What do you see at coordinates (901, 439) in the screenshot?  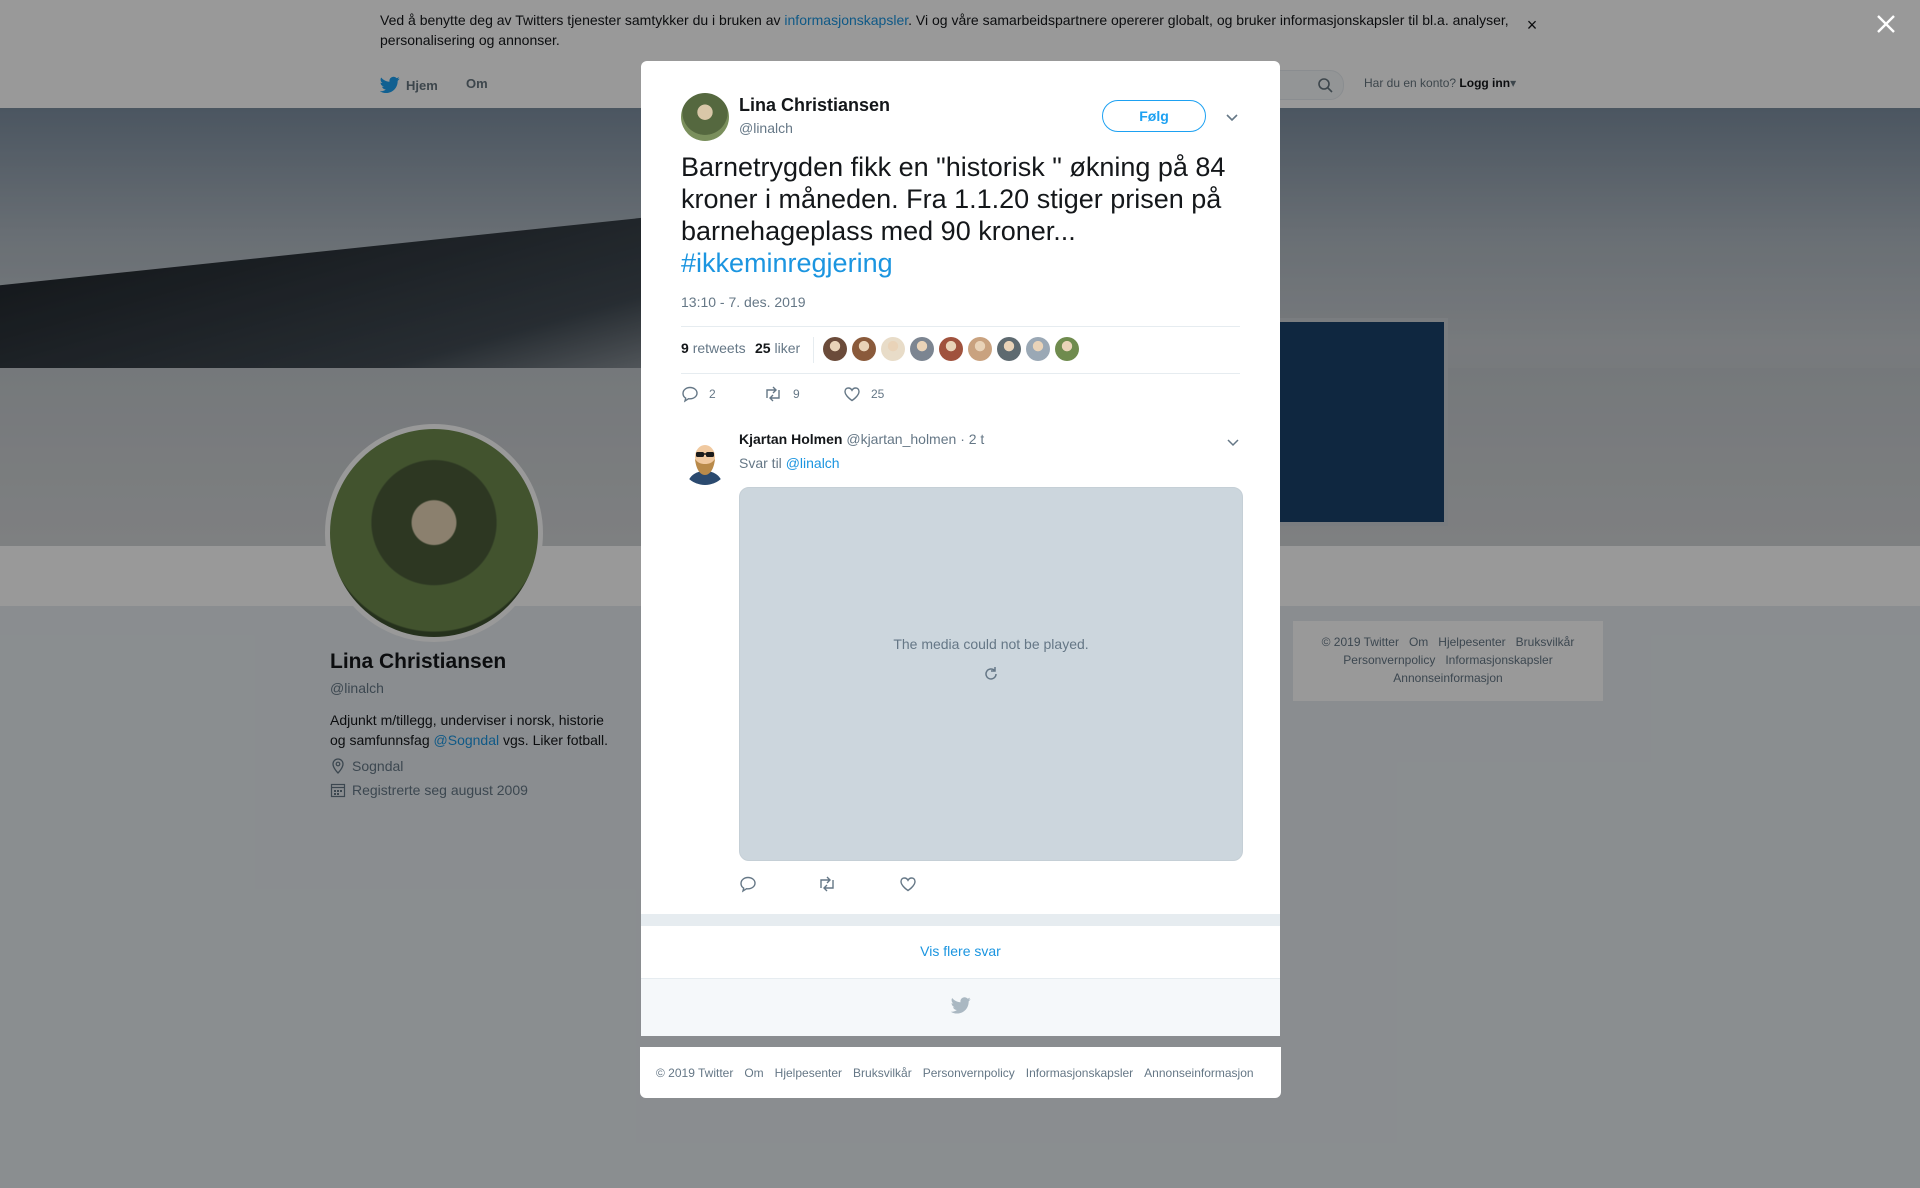 I see `reply-author-handle: @kjartan_holmen` at bounding box center [901, 439].